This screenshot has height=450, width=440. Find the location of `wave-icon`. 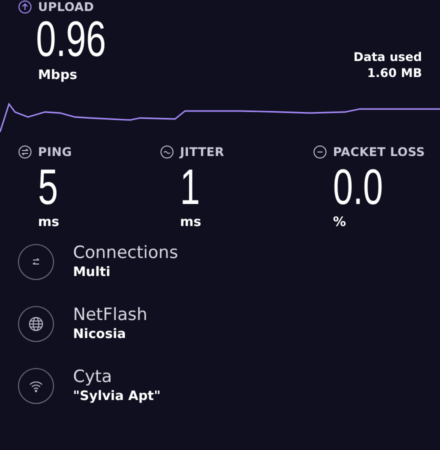

wave-icon is located at coordinates (167, 152).